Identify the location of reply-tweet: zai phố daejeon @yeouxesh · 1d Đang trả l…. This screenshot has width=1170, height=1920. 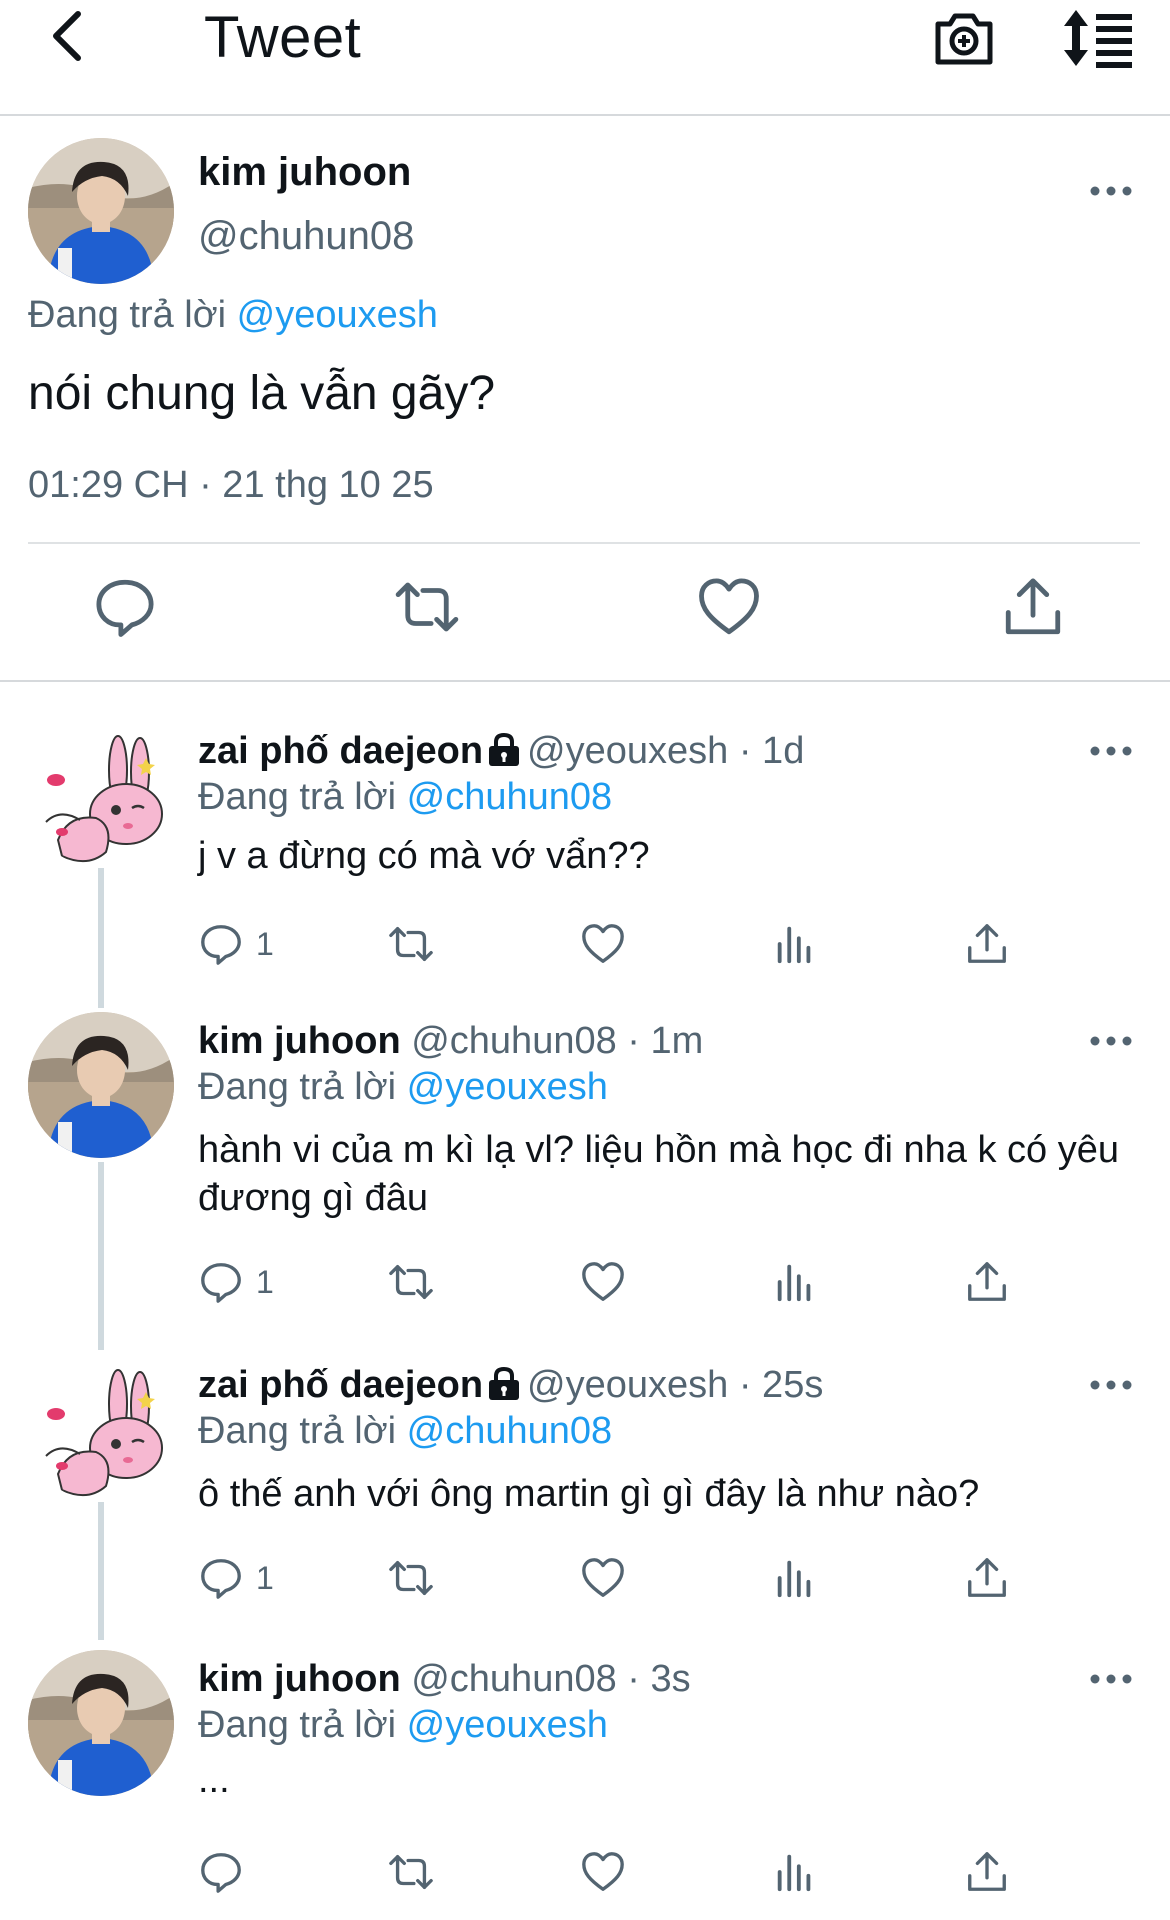
(585, 852).